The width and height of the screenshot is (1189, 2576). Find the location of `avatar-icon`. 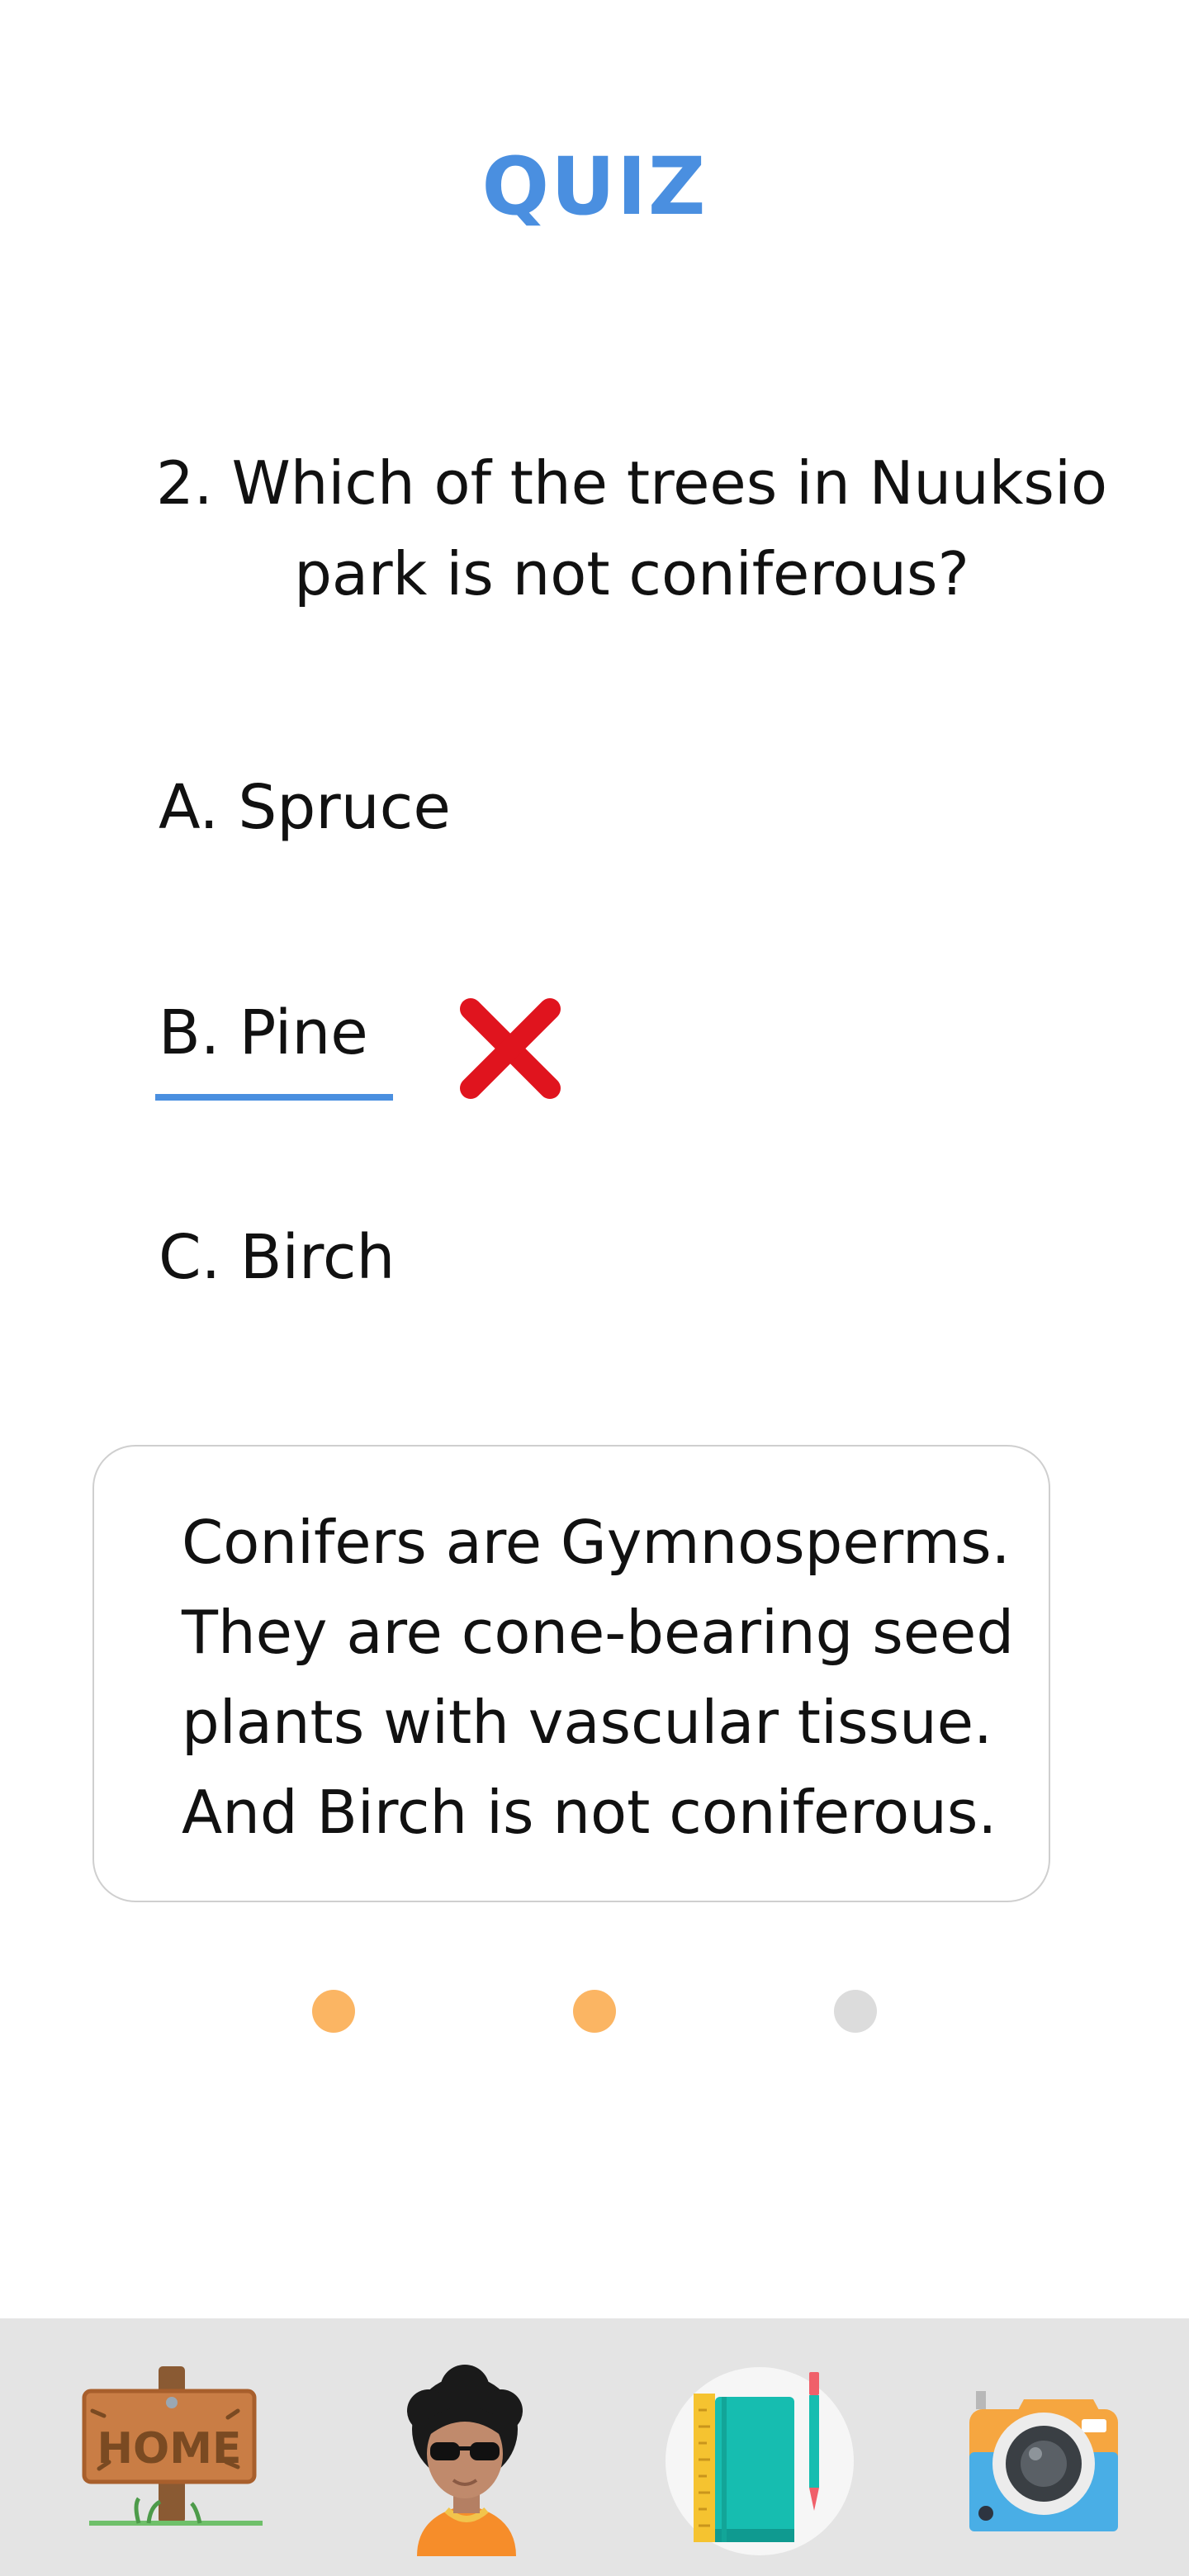

avatar-icon is located at coordinates (465, 2460).